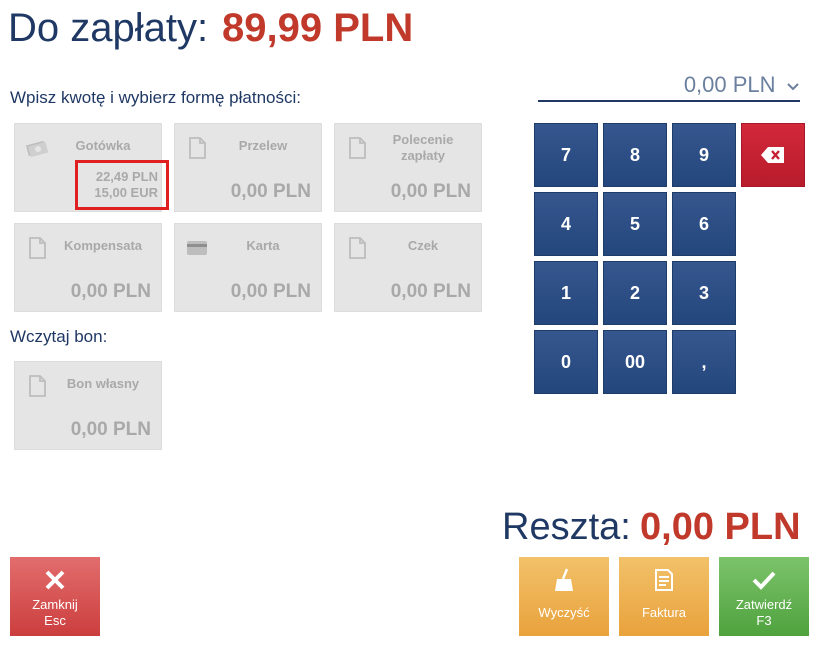  Describe the element at coordinates (103, 145) in the screenshot. I see `tile-label: Gotówka` at that location.